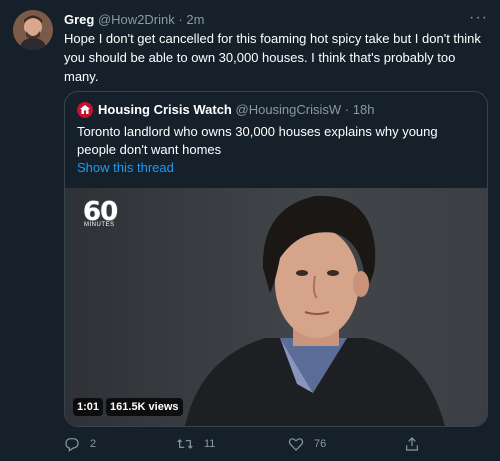 Image resolution: width=500 pixels, height=461 pixels. I want to click on video-views: 161.5K views, so click(144, 407).